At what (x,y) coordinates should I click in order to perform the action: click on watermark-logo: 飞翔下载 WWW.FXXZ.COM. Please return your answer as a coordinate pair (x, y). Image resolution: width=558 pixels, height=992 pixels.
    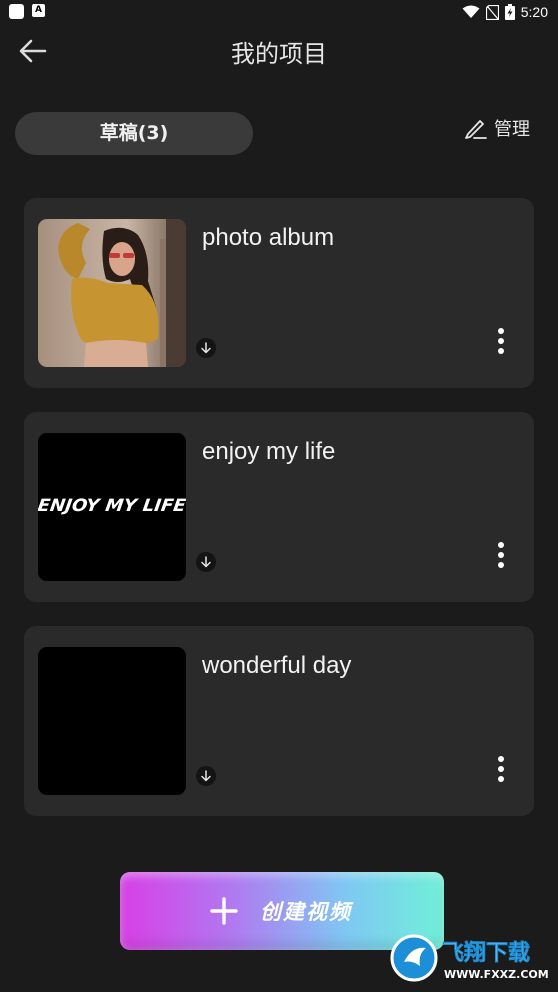
    Looking at the image, I should click on (470, 958).